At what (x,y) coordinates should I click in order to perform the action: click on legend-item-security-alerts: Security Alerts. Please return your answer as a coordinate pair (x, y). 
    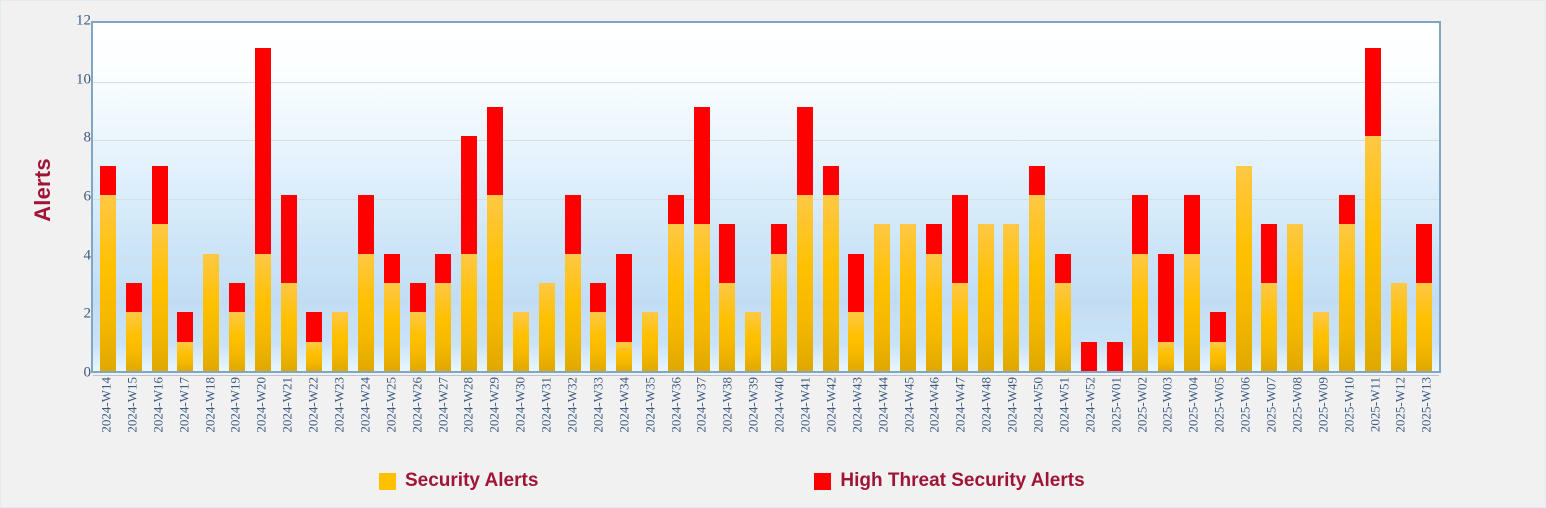
    Looking at the image, I should click on (458, 481).